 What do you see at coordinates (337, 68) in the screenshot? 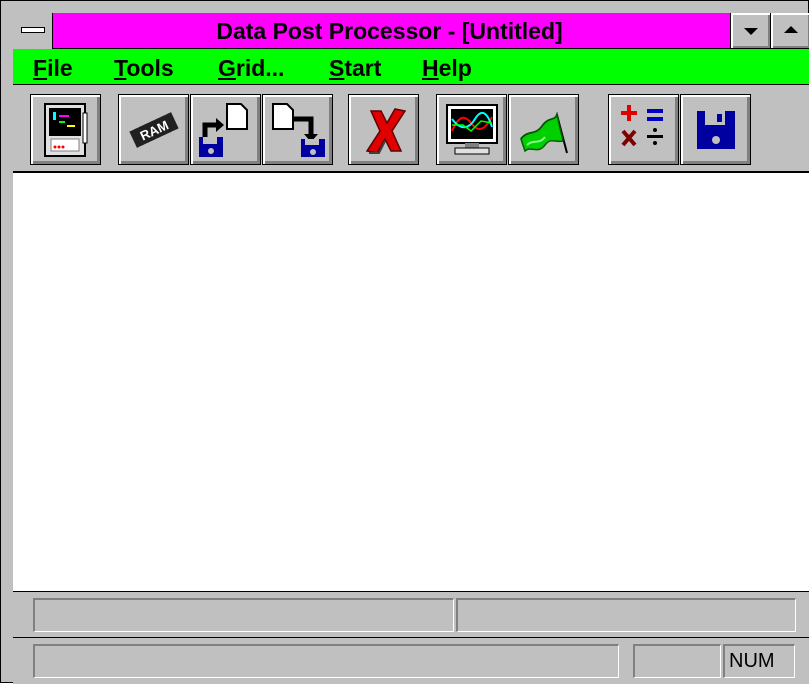
I see `menu-start-accel: S` at bounding box center [337, 68].